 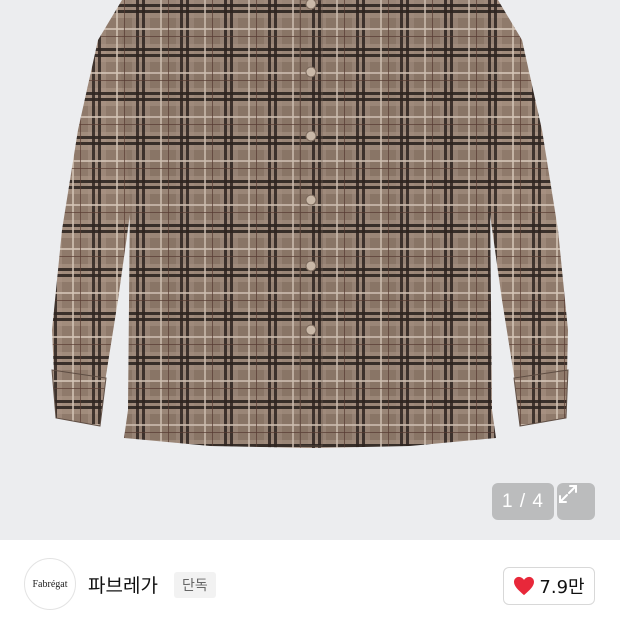 I want to click on image-counter: 1 / 4, so click(x=523, y=501).